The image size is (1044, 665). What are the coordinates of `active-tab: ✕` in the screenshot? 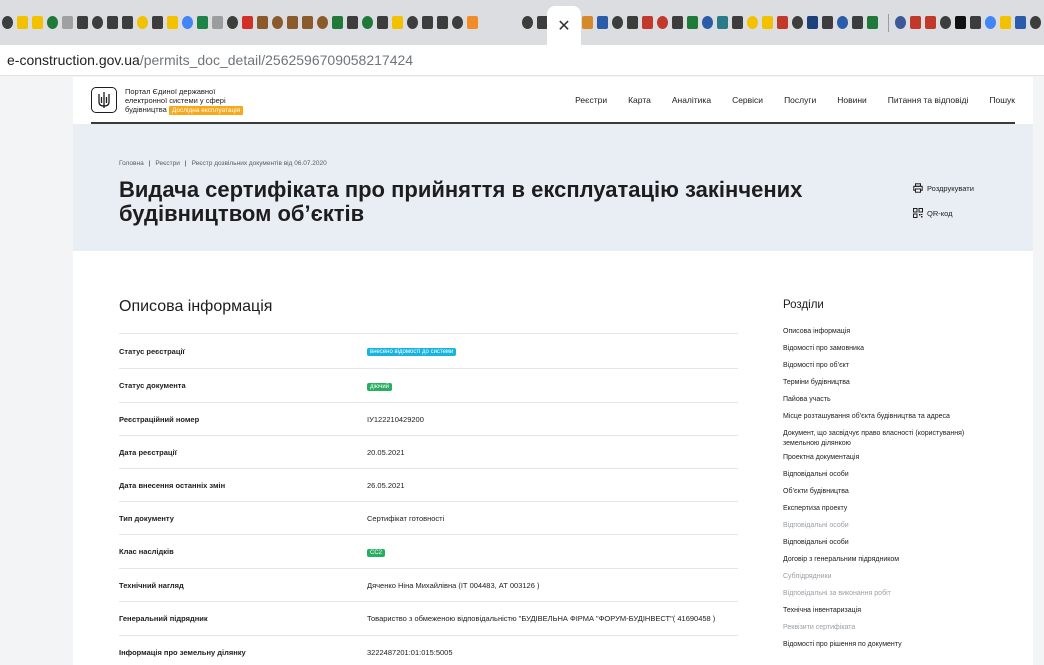 It's located at (564, 25).